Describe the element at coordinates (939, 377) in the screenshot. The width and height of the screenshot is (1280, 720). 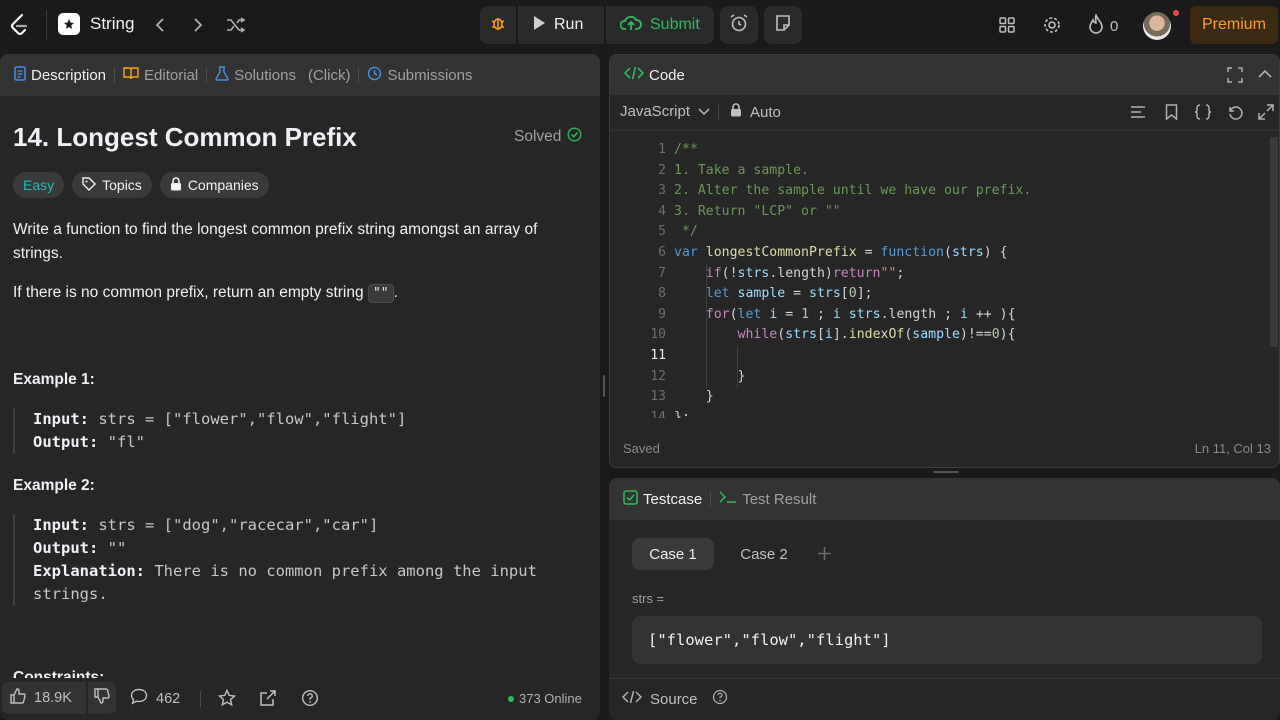
I see `code-line: 12 }` at that location.